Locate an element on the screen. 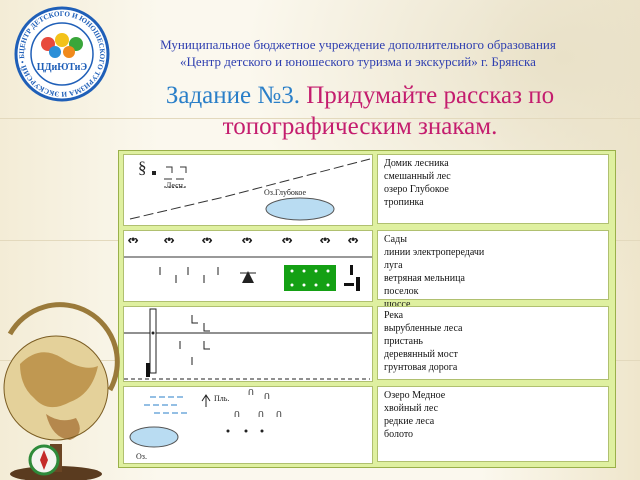 The height and width of the screenshot is (480, 640). symbol-map-1: § Лесн. Оз.Глубокое is located at coordinates (248, 190).